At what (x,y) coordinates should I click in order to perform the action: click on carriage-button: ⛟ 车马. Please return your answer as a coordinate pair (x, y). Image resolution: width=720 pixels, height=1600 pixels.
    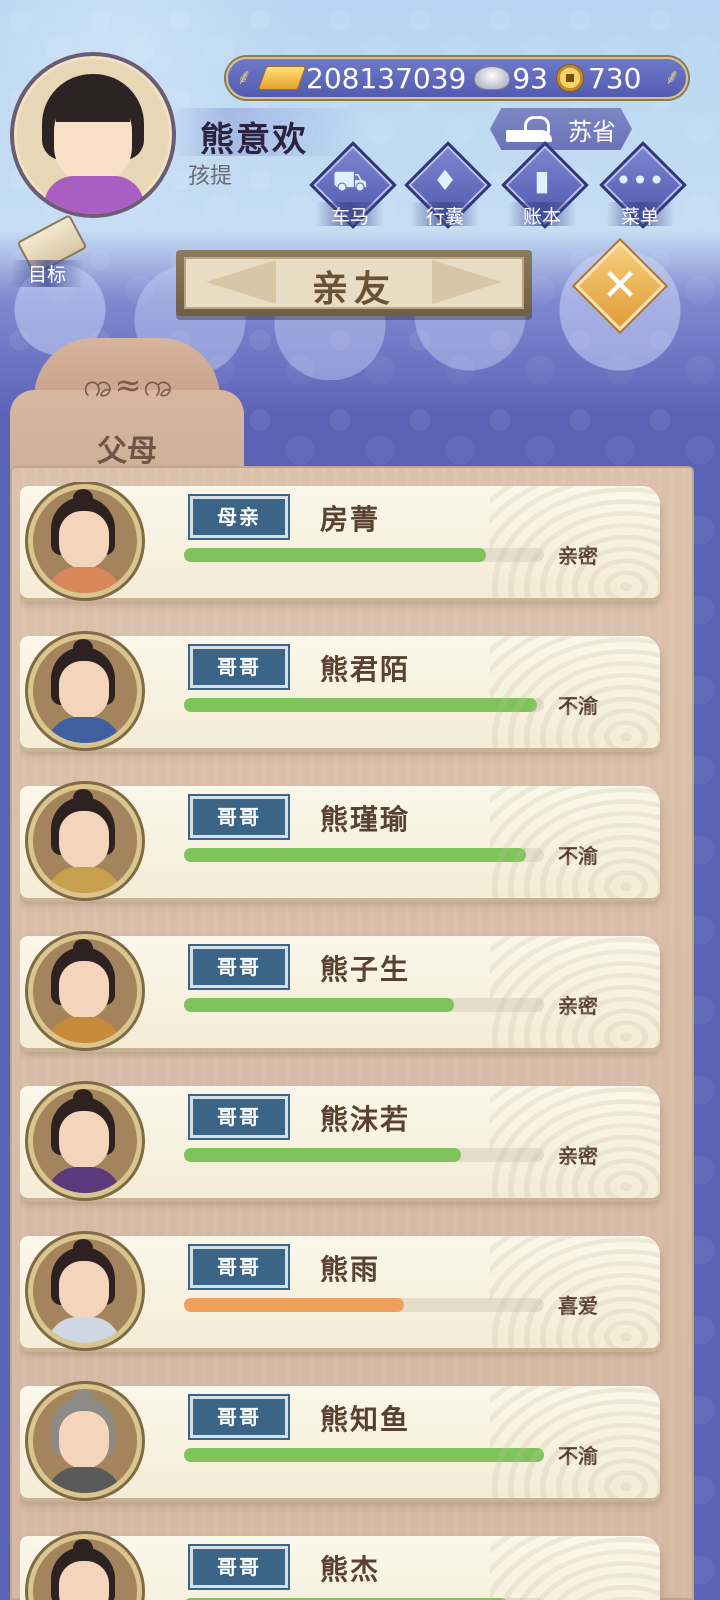
    Looking at the image, I should click on (353, 185).